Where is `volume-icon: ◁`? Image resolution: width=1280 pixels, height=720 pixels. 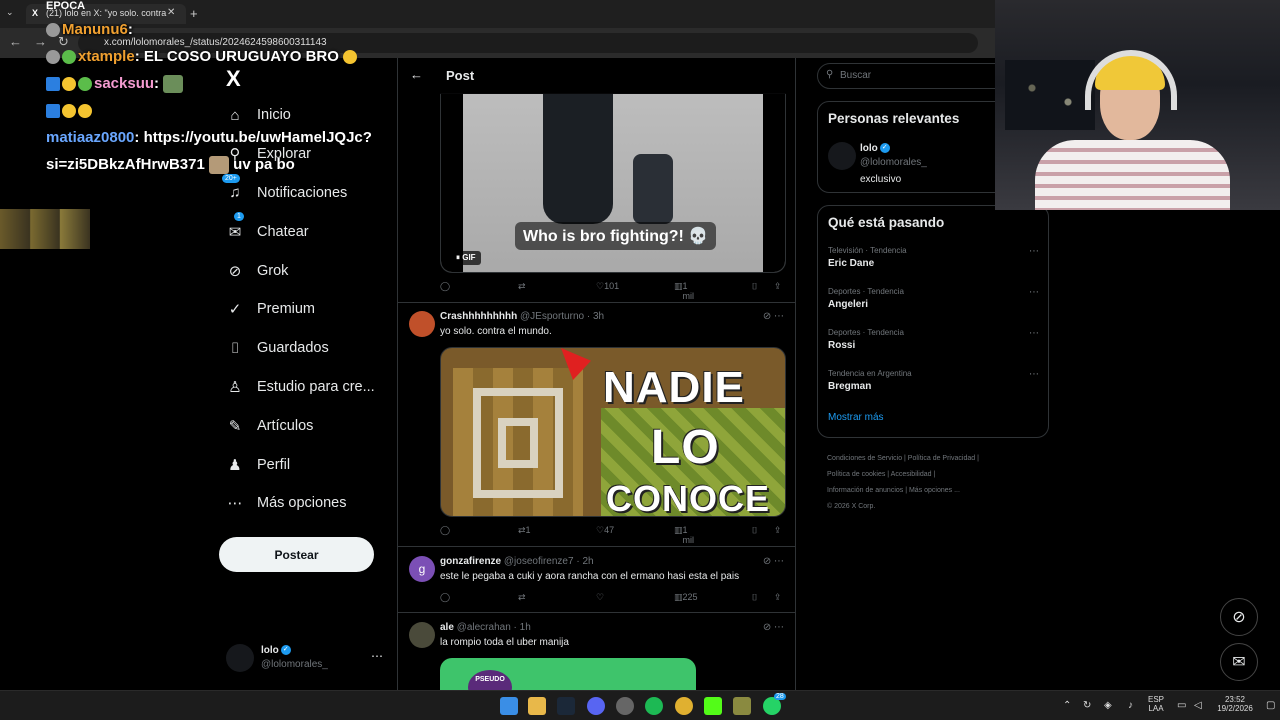 volume-icon: ◁ is located at coordinates (1198, 705).